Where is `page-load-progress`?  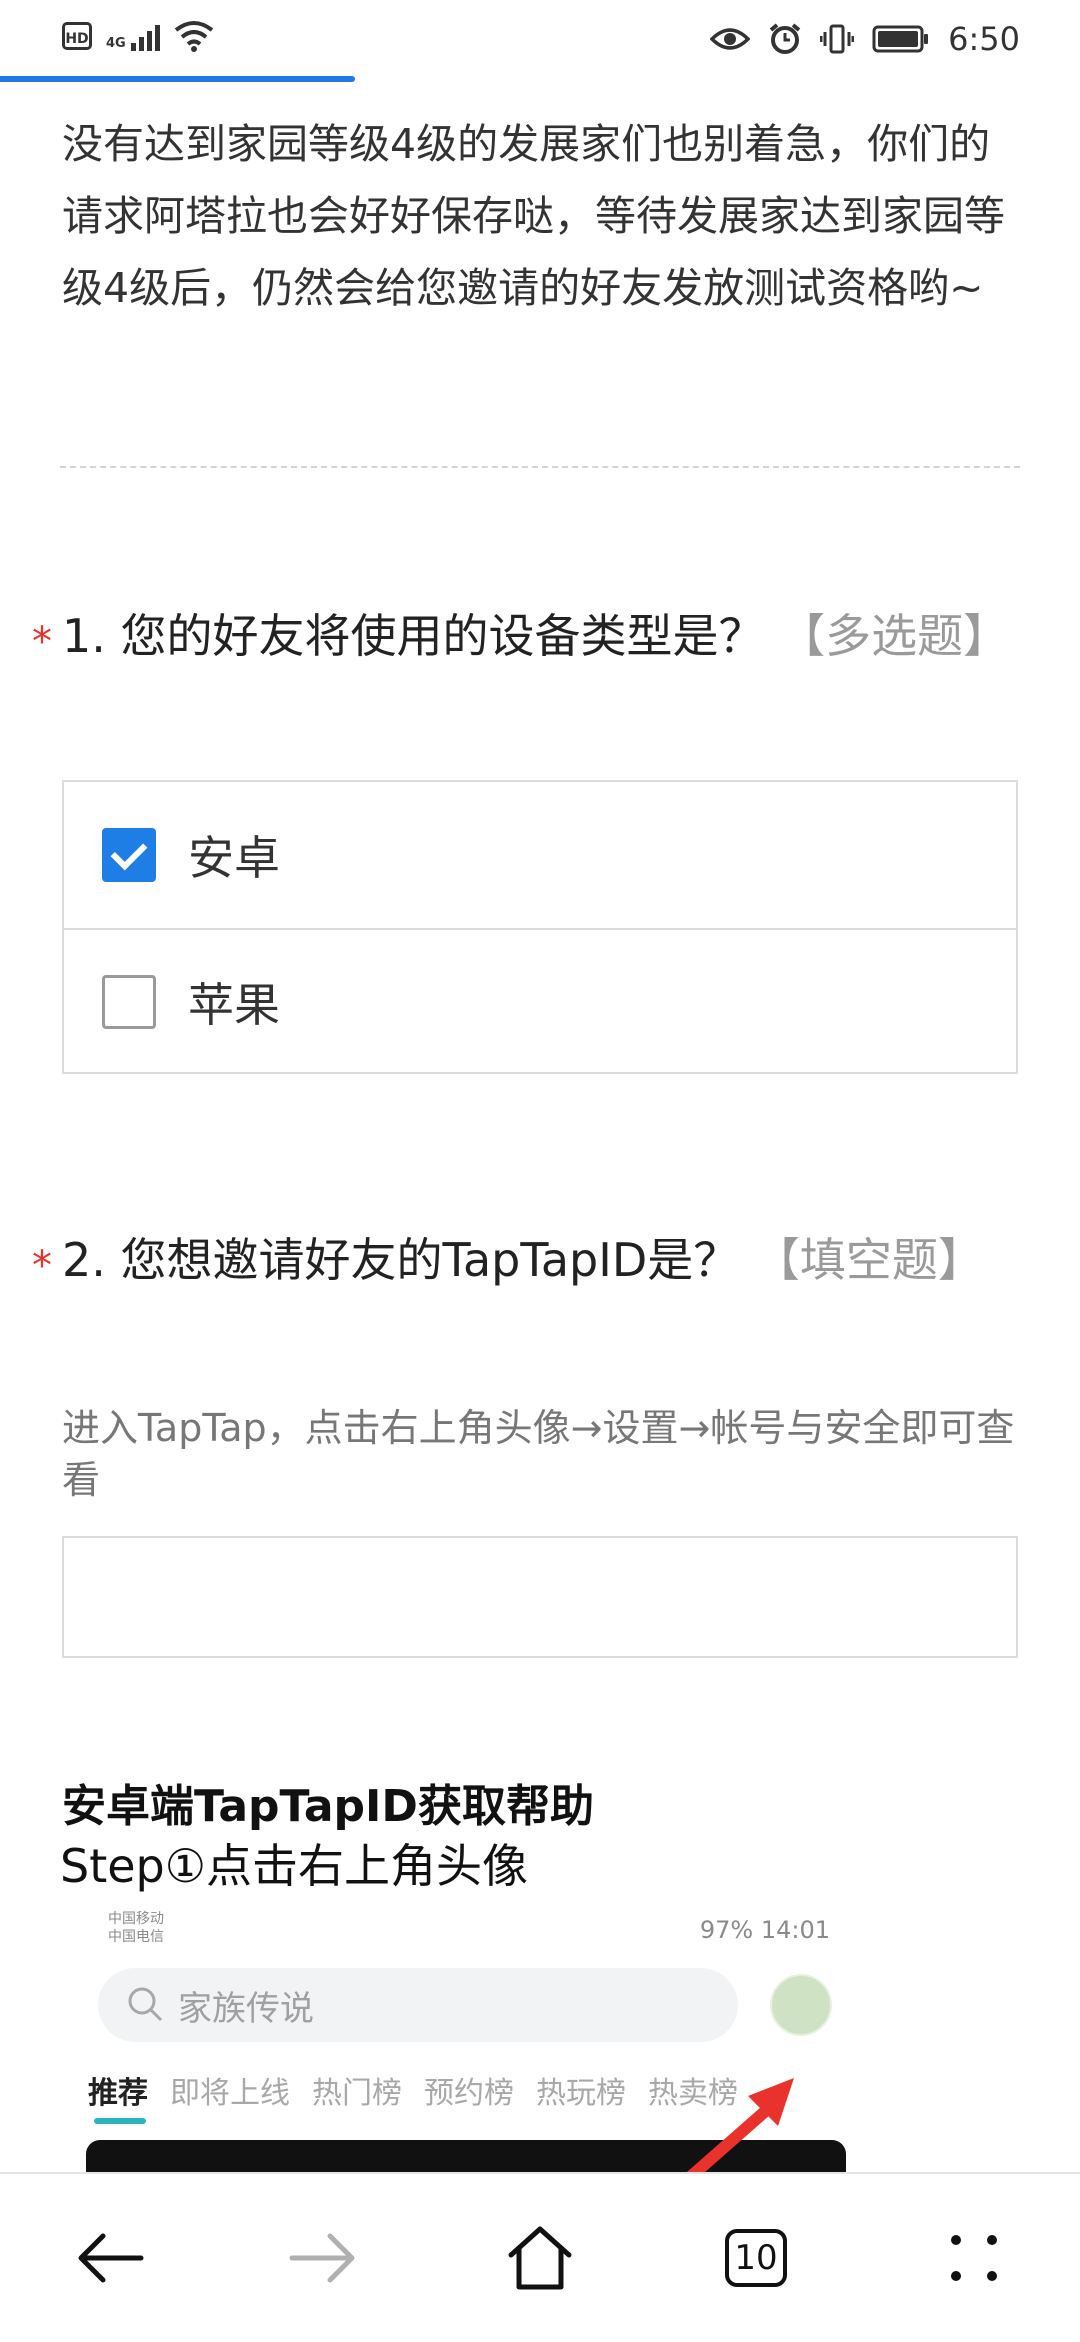 page-load-progress is located at coordinates (177, 79).